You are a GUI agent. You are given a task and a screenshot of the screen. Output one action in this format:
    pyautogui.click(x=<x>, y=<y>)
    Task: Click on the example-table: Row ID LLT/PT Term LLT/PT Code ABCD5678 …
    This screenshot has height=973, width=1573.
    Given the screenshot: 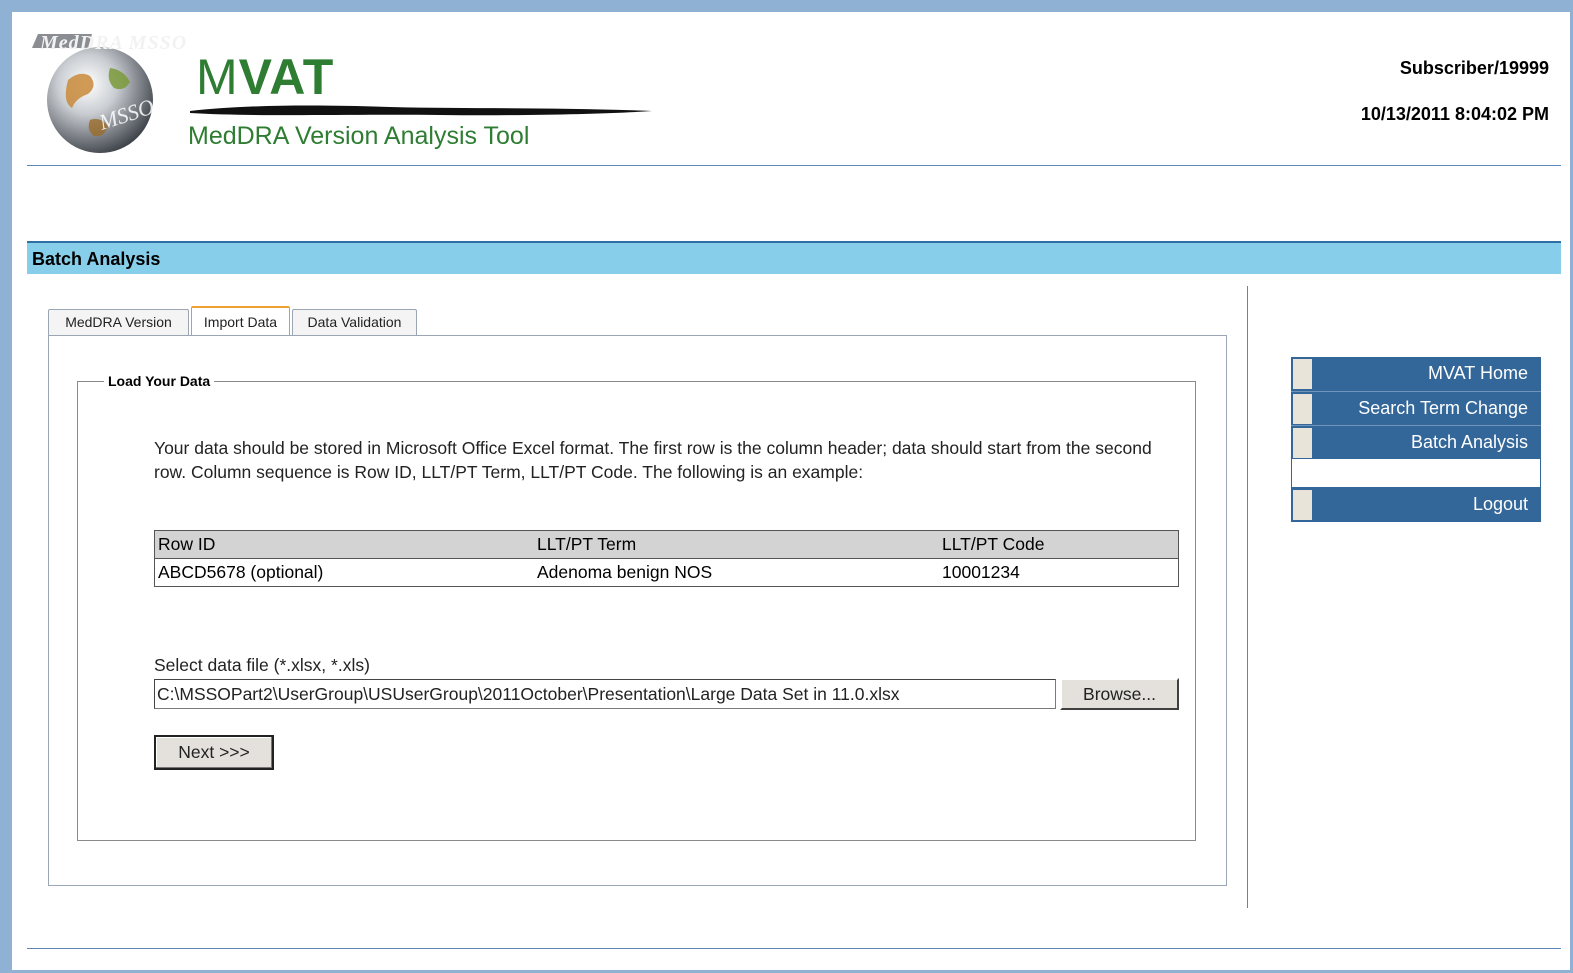 What is the action you would take?
    pyautogui.click(x=666, y=558)
    